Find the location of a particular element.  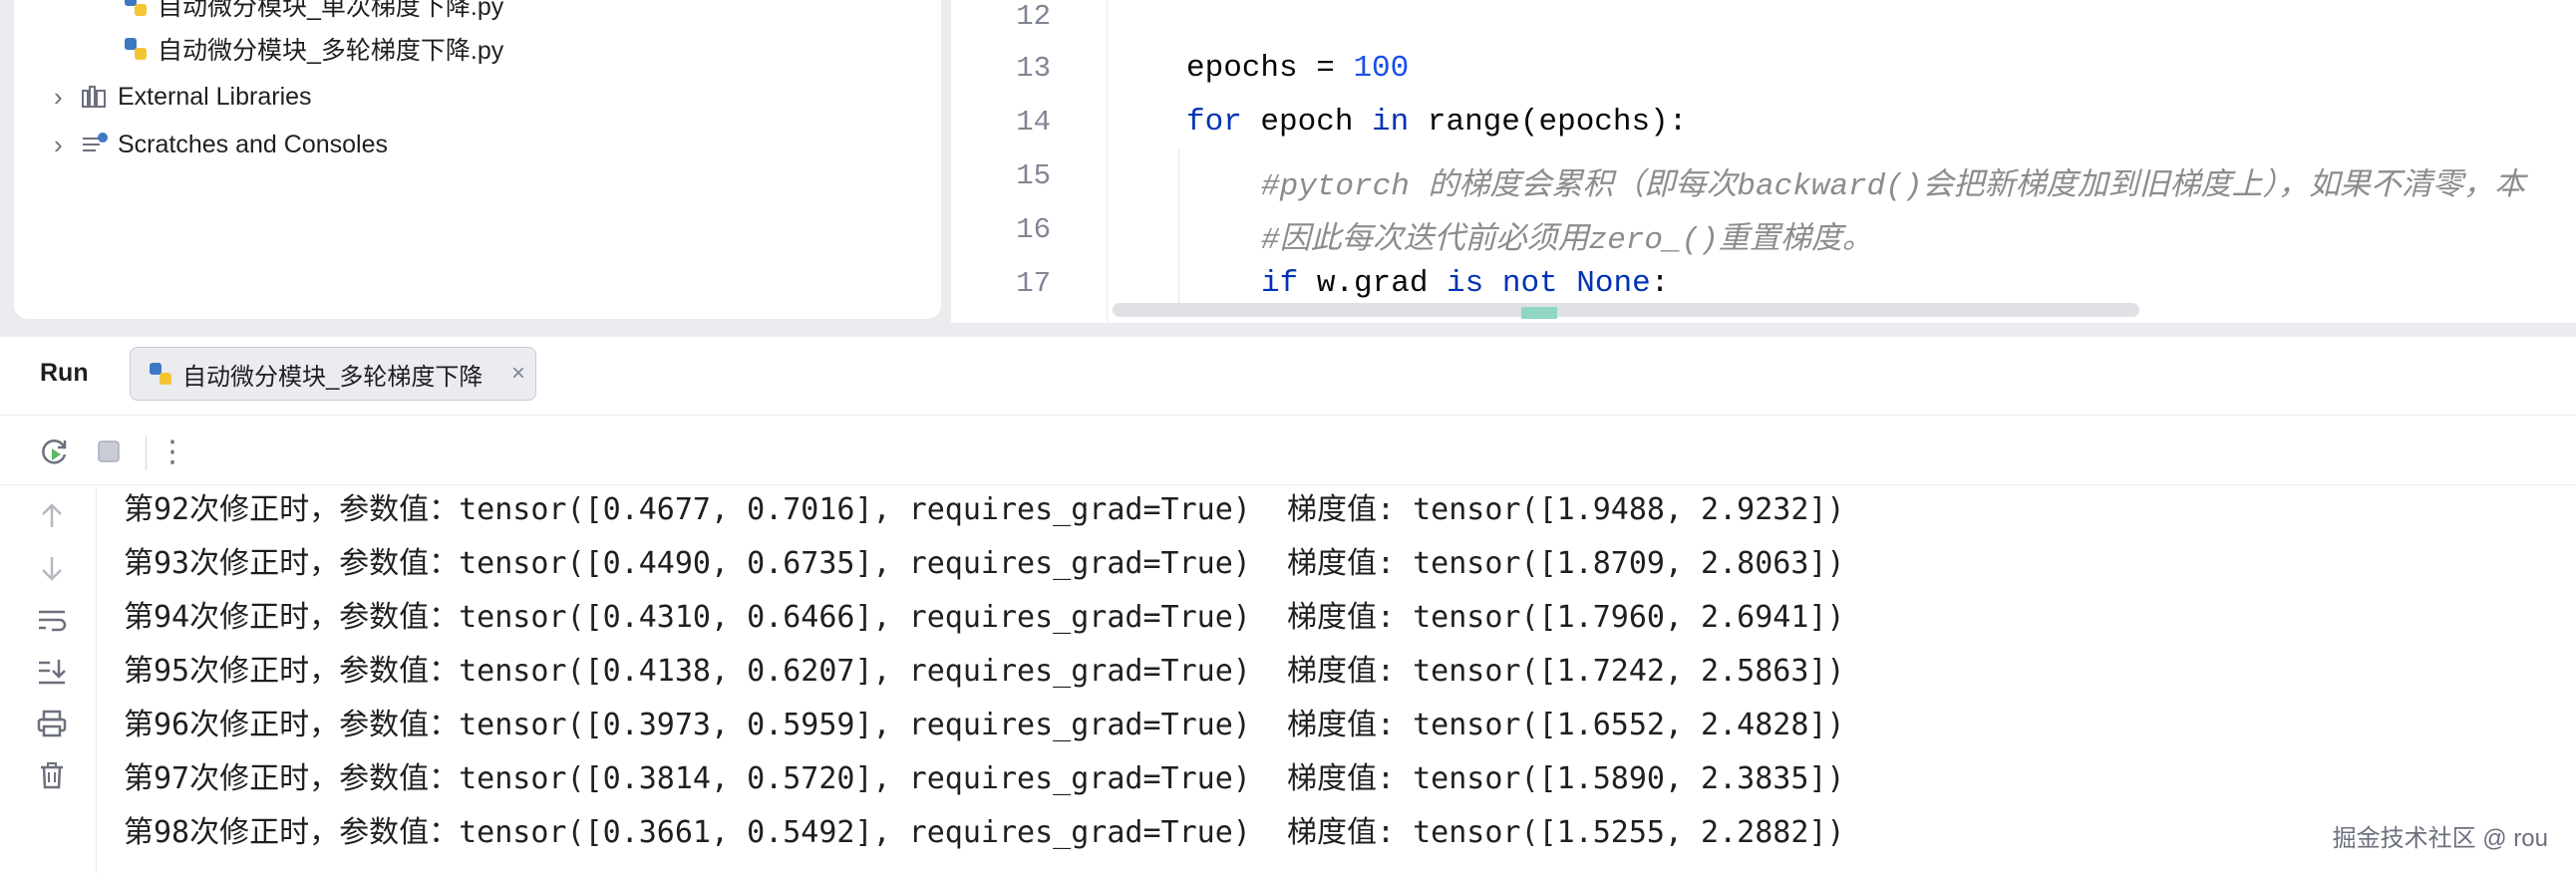

line-number: 13 is located at coordinates (1033, 68).